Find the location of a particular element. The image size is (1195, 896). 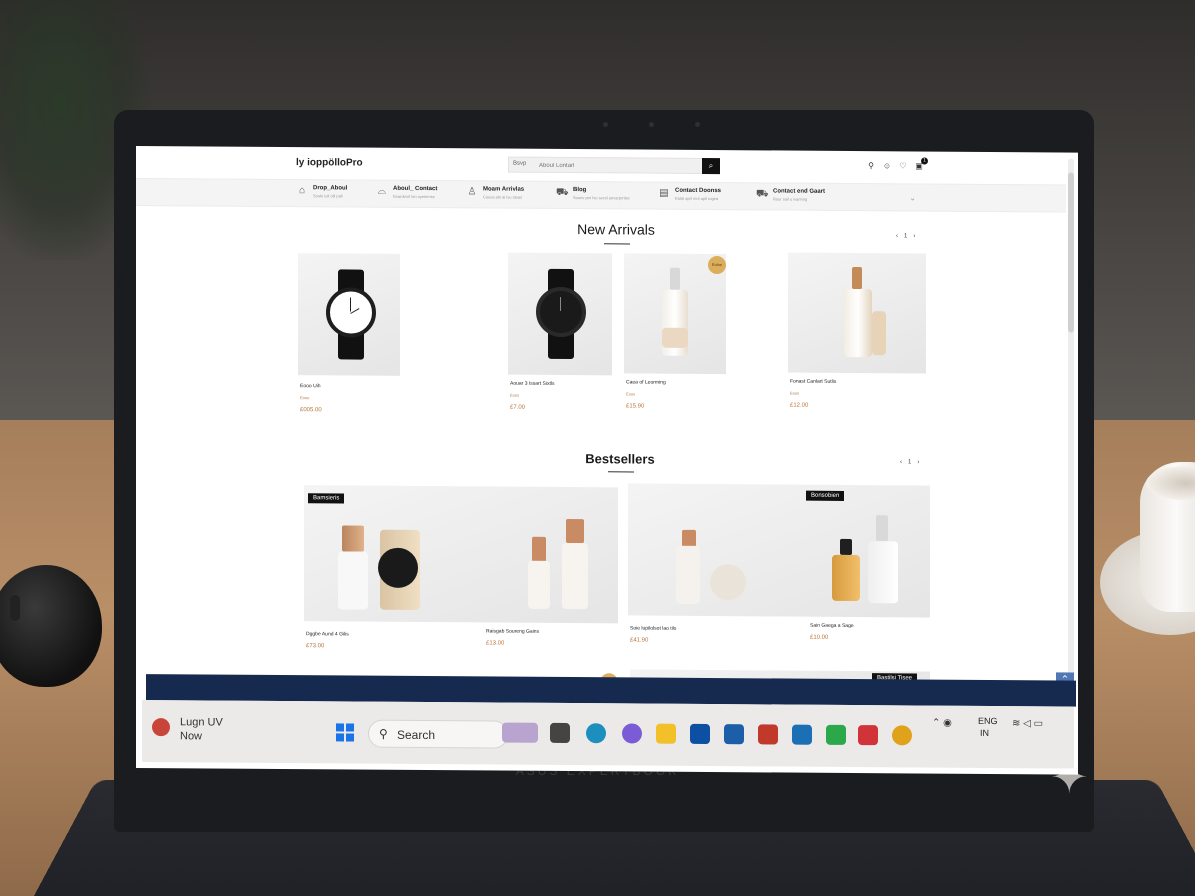

product-name: Eooo Uih is located at coordinates (355, 386).